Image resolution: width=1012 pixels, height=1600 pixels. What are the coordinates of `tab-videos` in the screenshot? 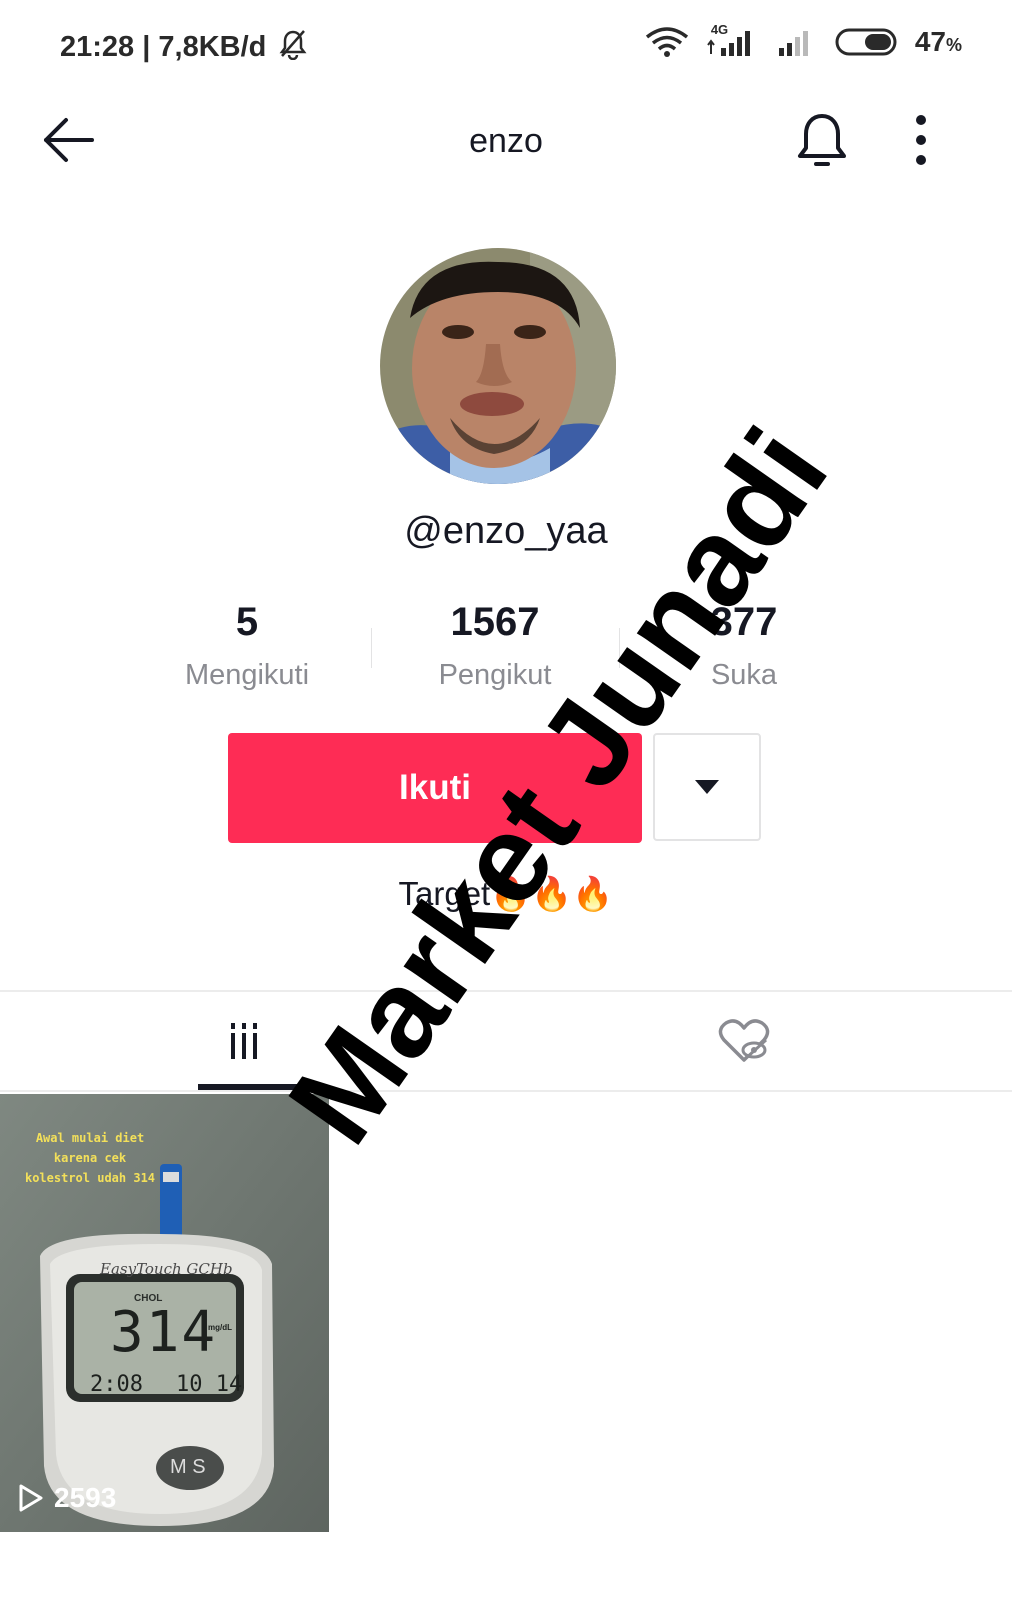 It's located at (248, 1041).